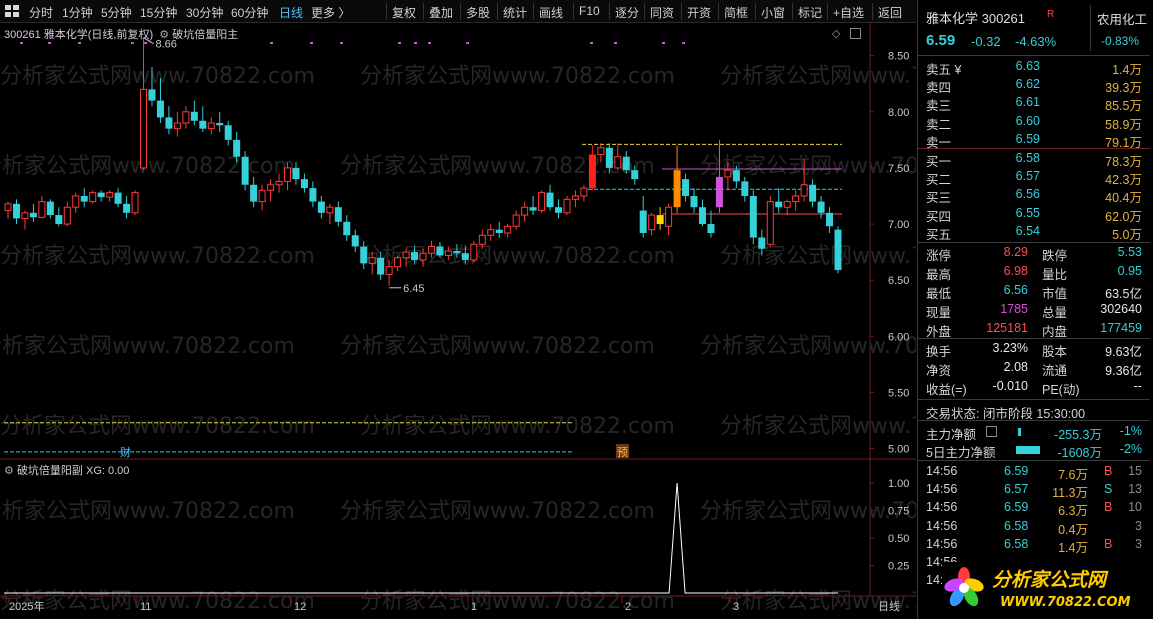 The image size is (1153, 619). Describe the element at coordinates (898, 393) in the screenshot. I see `y-tick-label: 5.50` at that location.